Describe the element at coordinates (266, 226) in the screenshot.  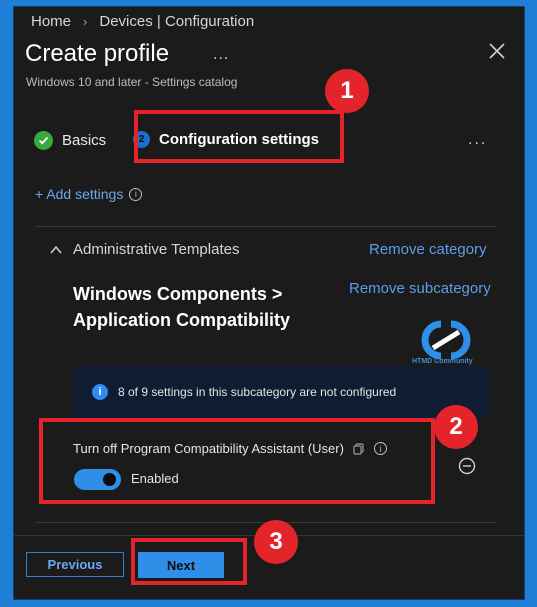
I see `divider` at that location.